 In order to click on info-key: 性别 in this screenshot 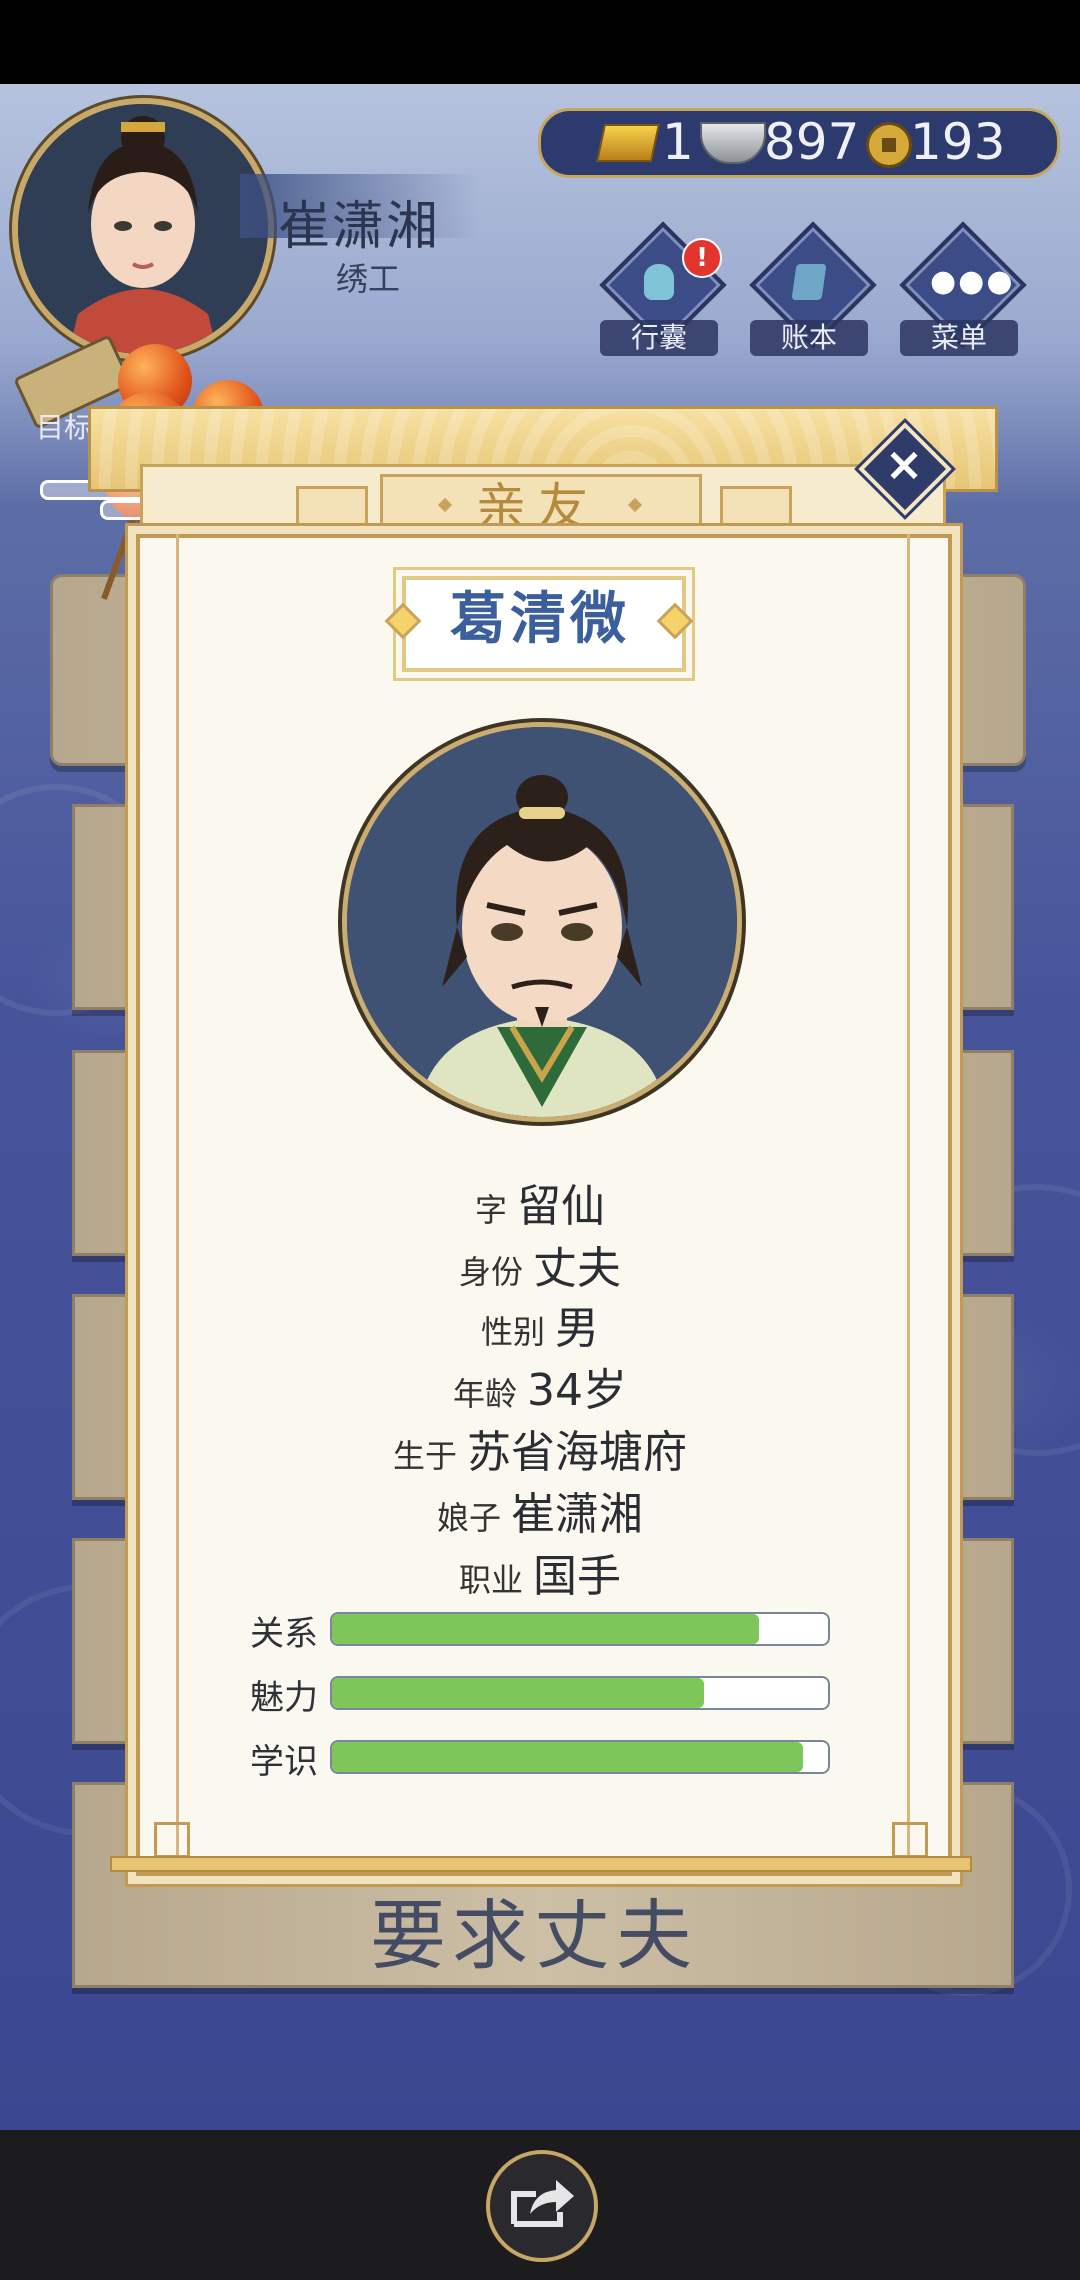, I will do `click(512, 1332)`.